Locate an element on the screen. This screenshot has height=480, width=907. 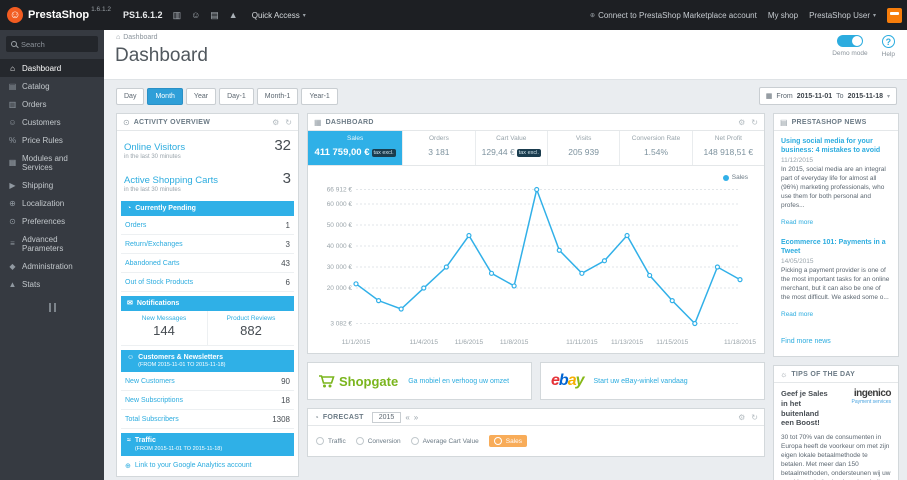
traffic-icon: ≈ is located at coordinates (129, 441).